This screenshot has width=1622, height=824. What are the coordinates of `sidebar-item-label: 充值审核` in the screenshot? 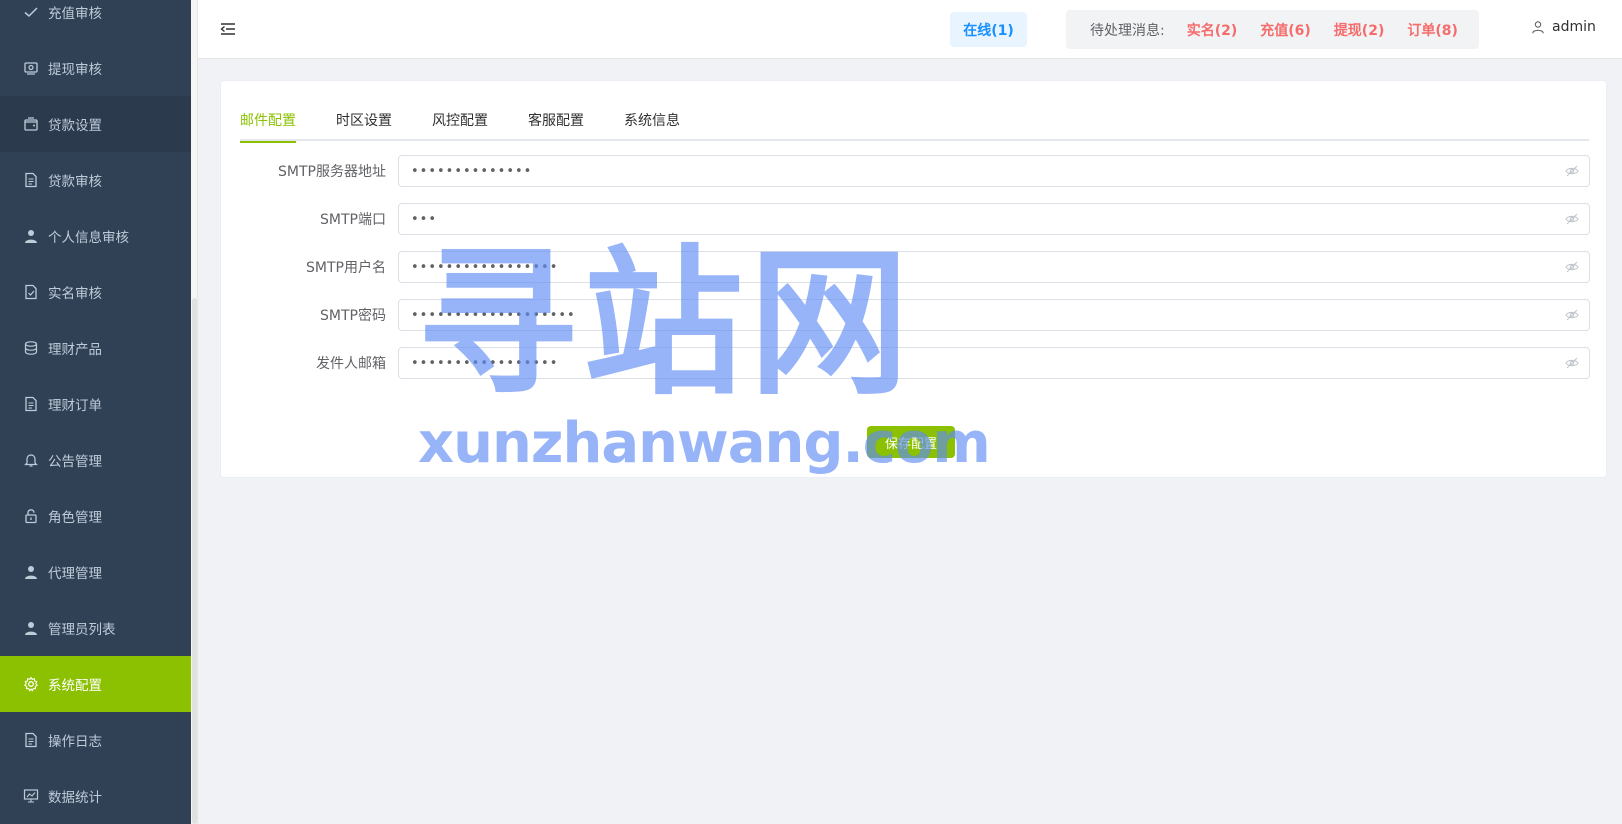 It's located at (75, 14).